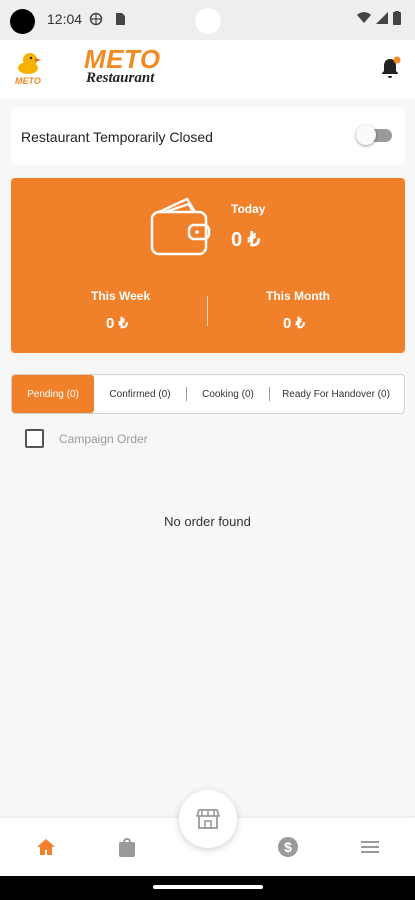 Image resolution: width=415 pixels, height=900 pixels. What do you see at coordinates (28, 81) in the screenshot?
I see `logo-small-text: METO` at bounding box center [28, 81].